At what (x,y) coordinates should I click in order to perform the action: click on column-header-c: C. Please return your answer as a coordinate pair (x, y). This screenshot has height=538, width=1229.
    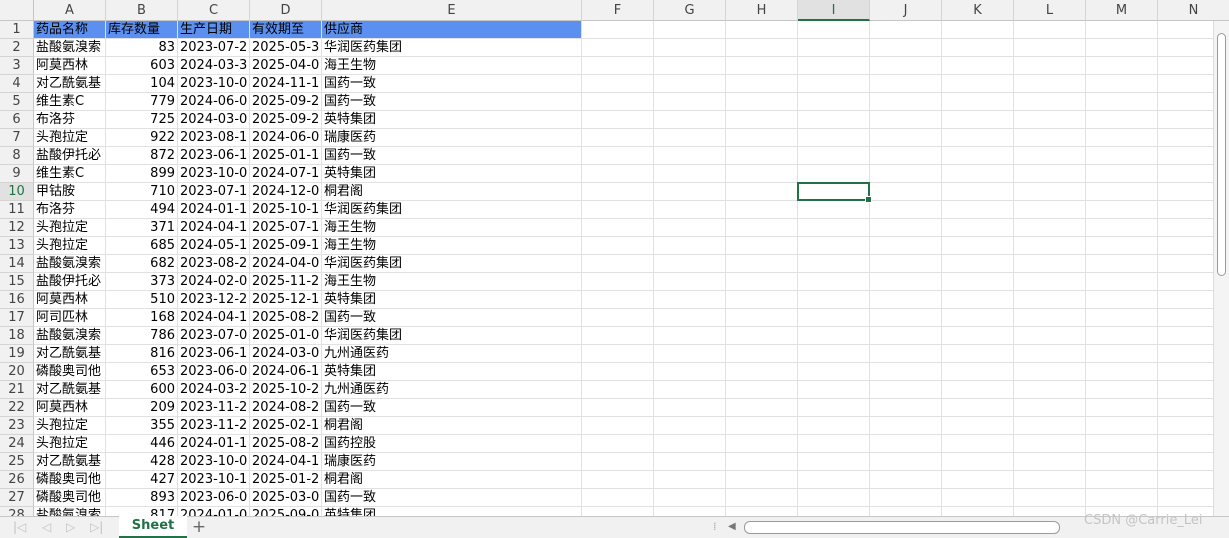
    Looking at the image, I should click on (214, 10).